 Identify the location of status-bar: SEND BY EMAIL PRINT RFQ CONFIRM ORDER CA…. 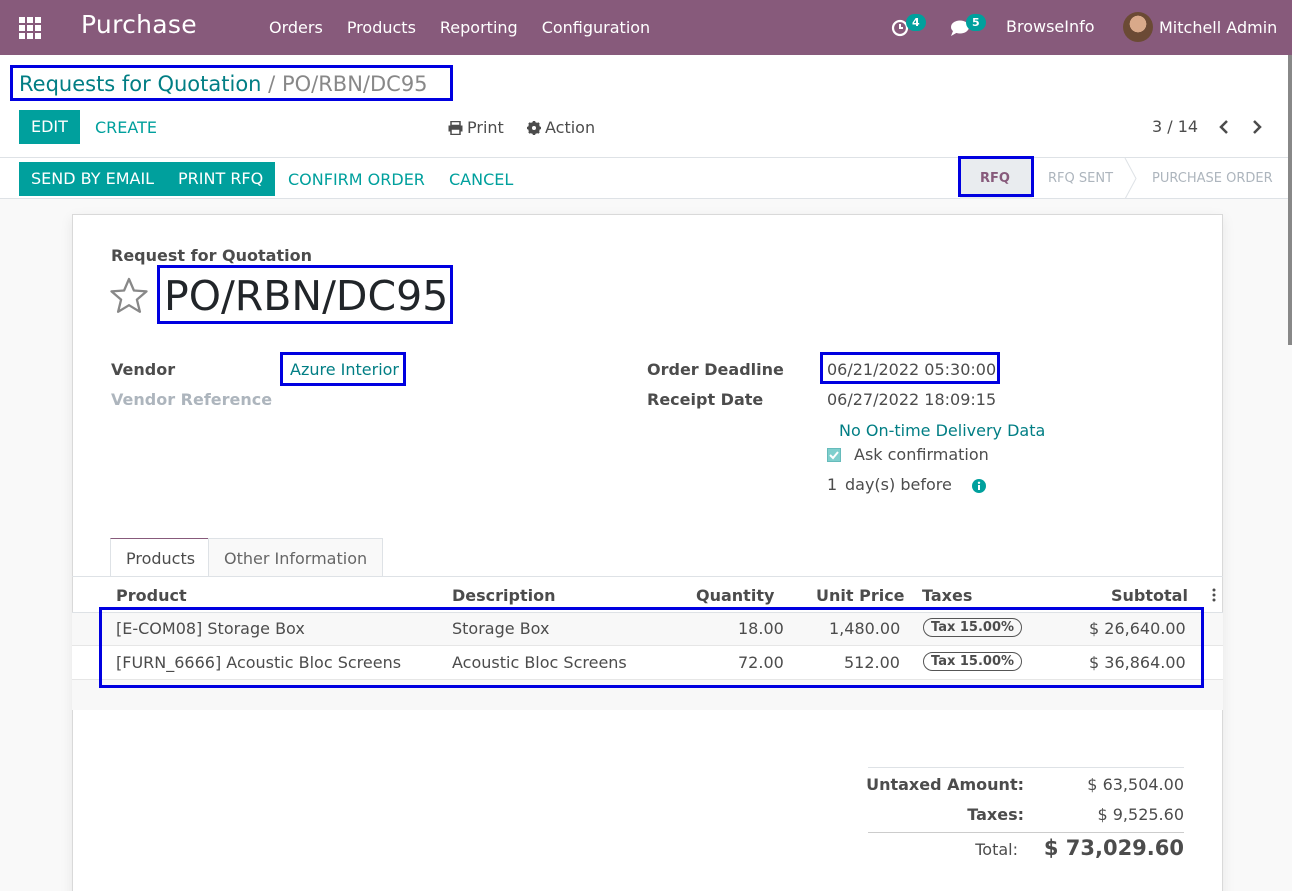
(646, 177).